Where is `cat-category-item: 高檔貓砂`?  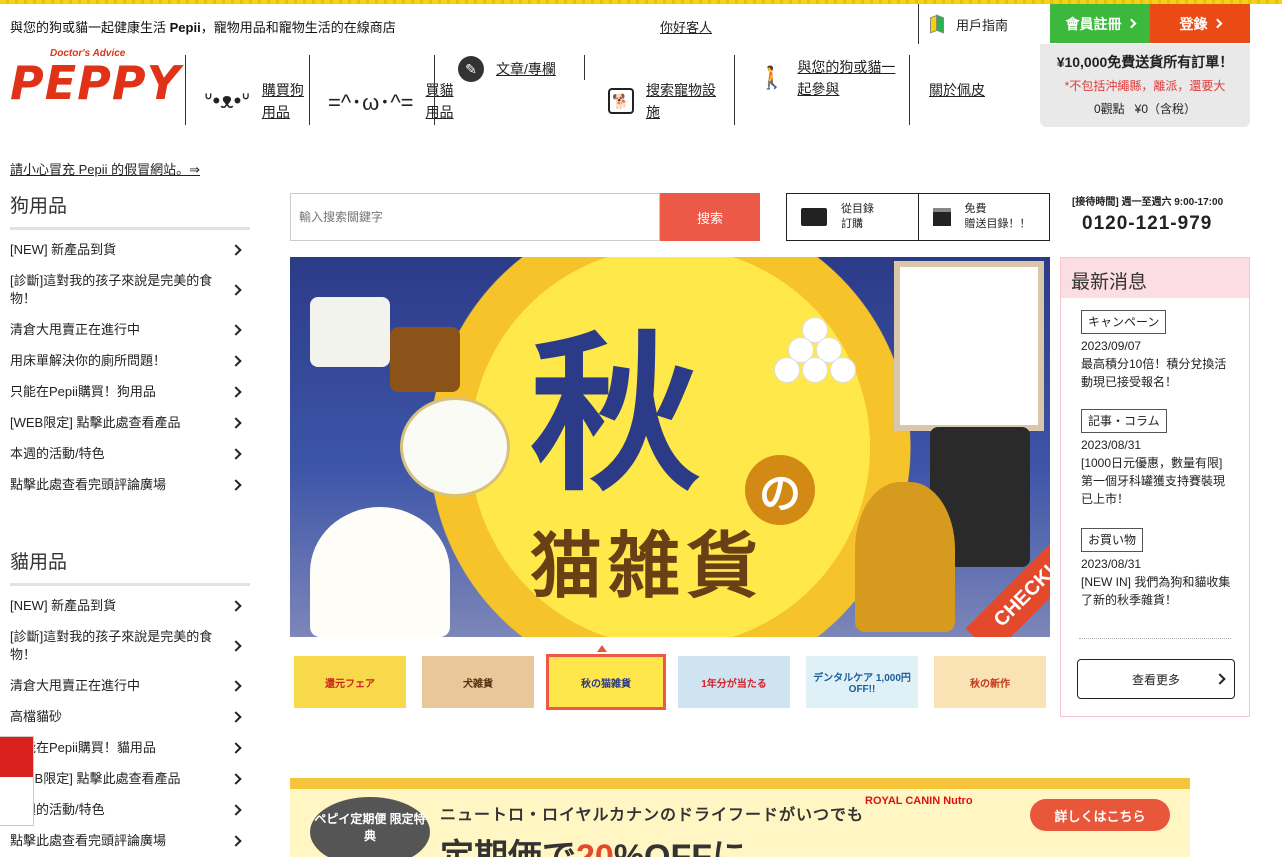 cat-category-item: 高檔貓砂 is located at coordinates (130, 717).